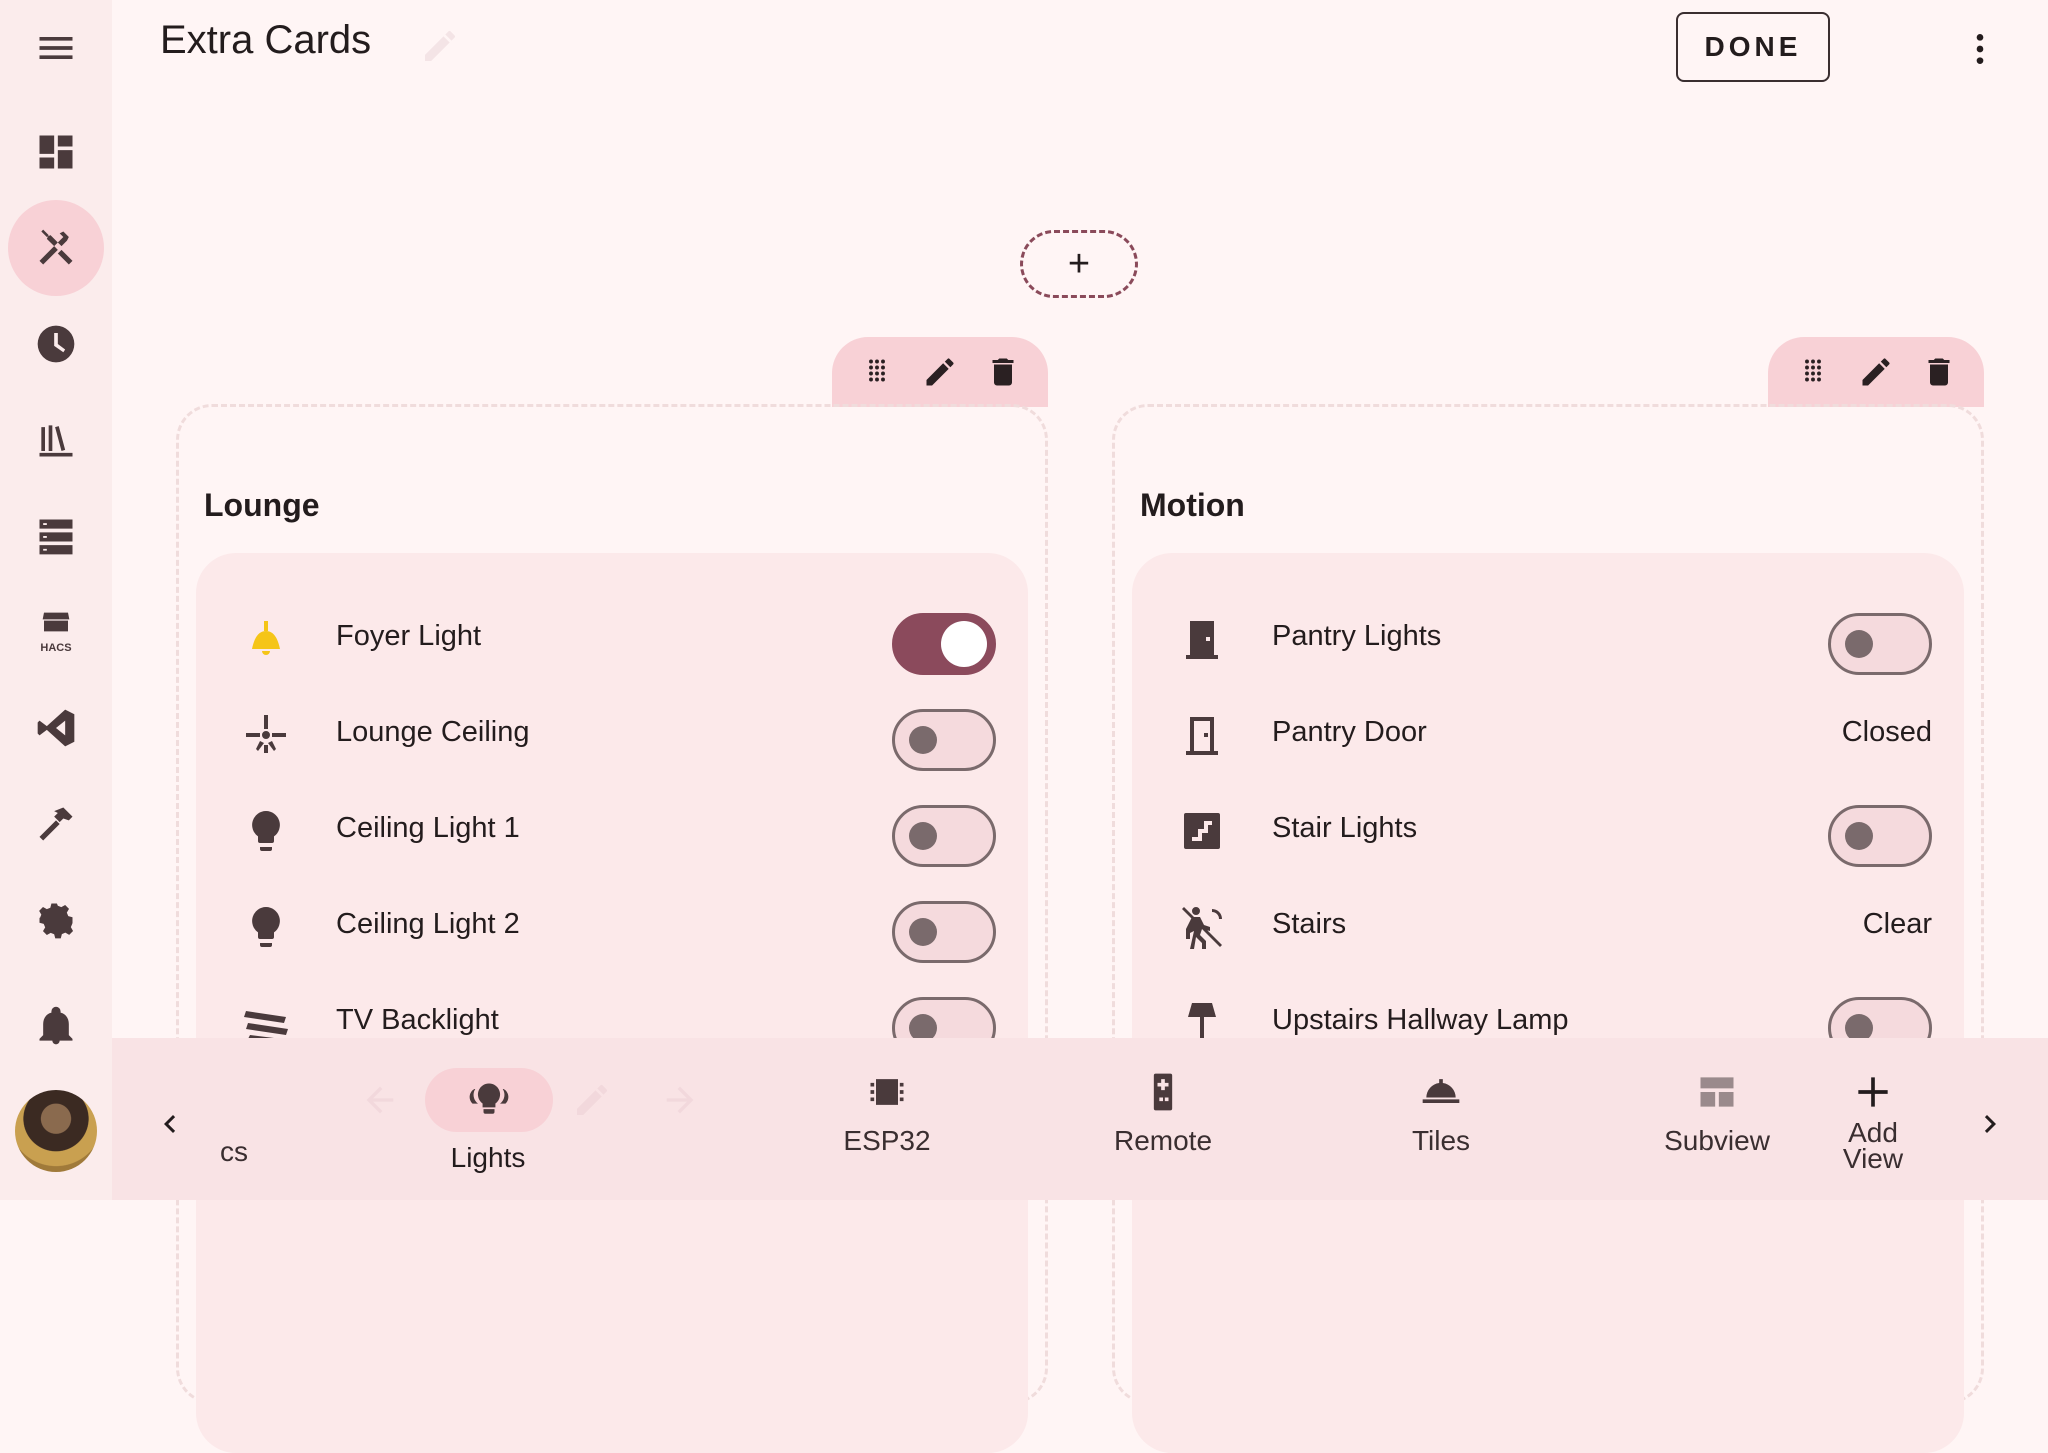  Describe the element at coordinates (266, 735) in the screenshot. I see `ceiling-fan-icon` at that location.